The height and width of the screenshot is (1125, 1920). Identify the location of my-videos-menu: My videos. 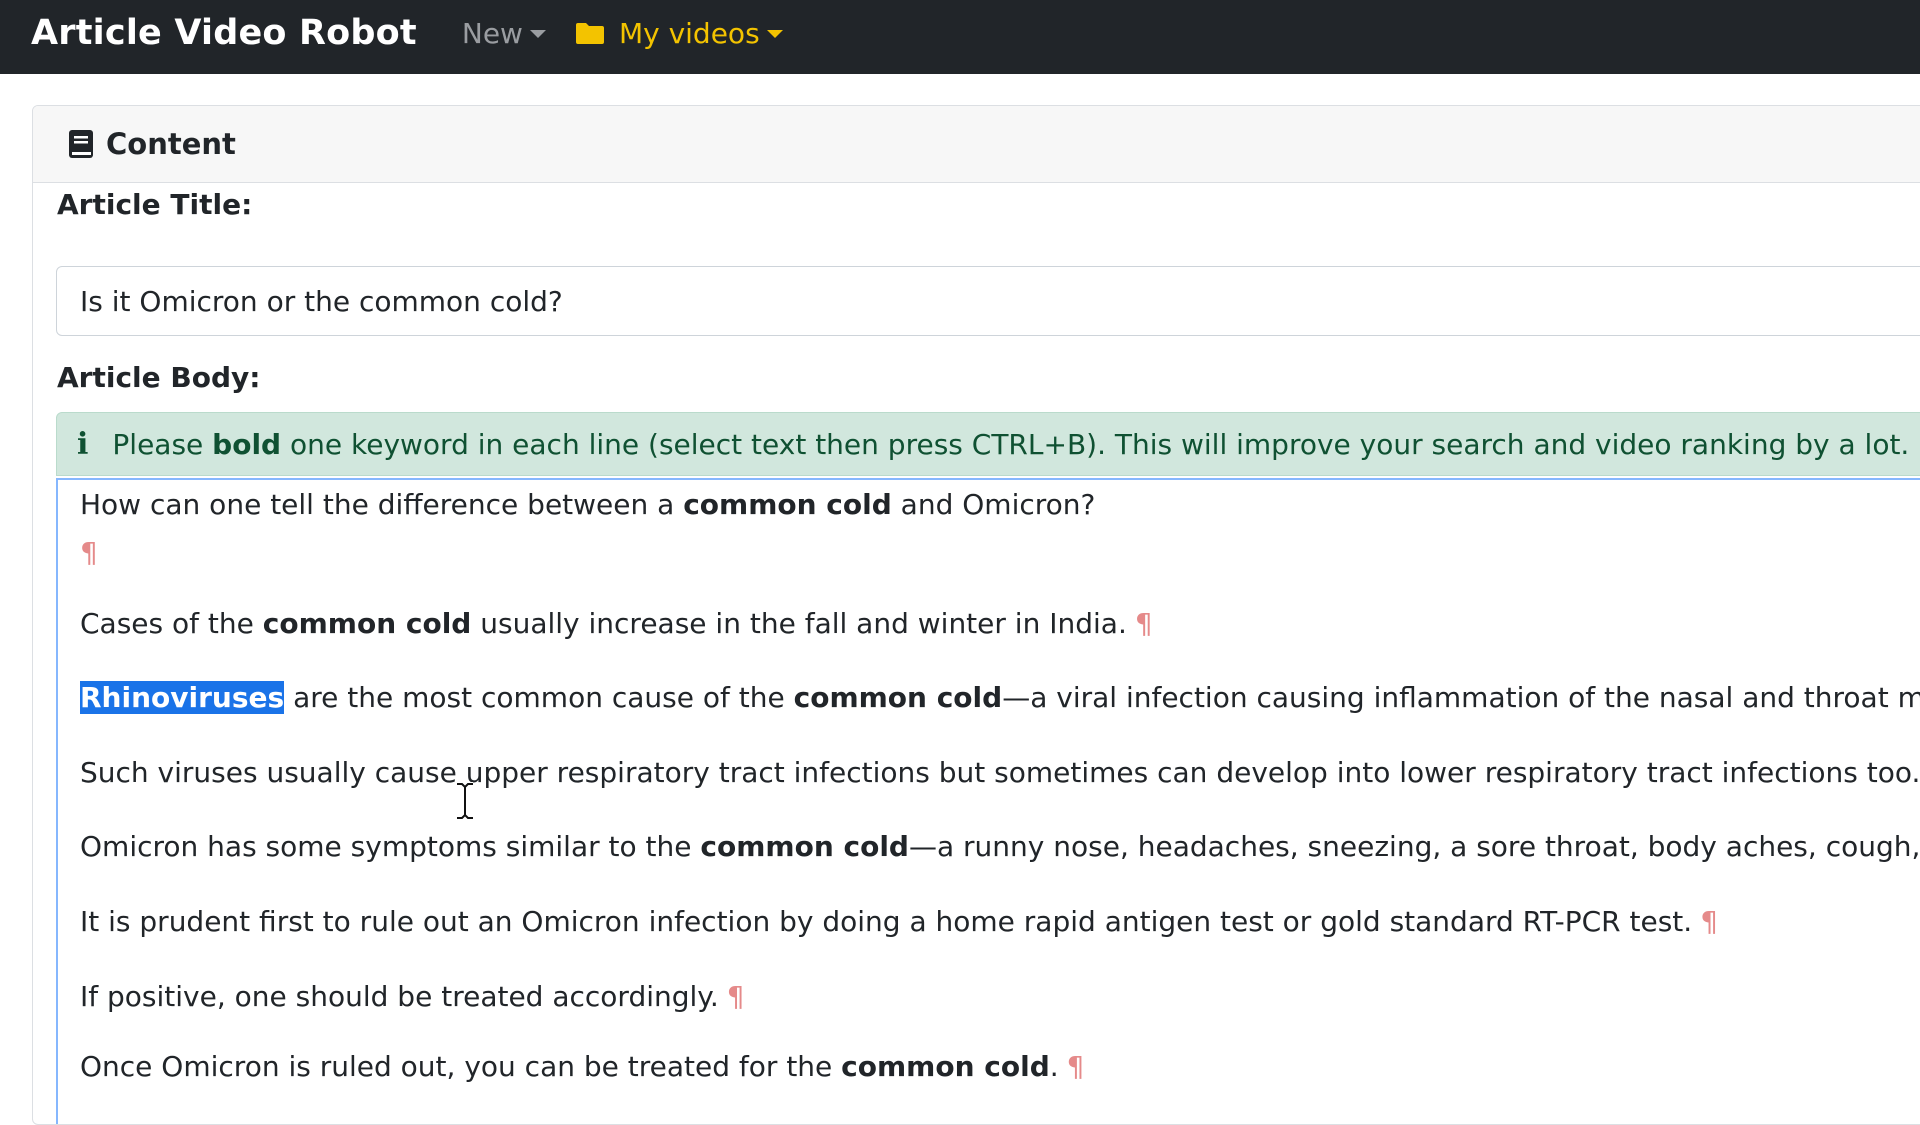
(679, 33).